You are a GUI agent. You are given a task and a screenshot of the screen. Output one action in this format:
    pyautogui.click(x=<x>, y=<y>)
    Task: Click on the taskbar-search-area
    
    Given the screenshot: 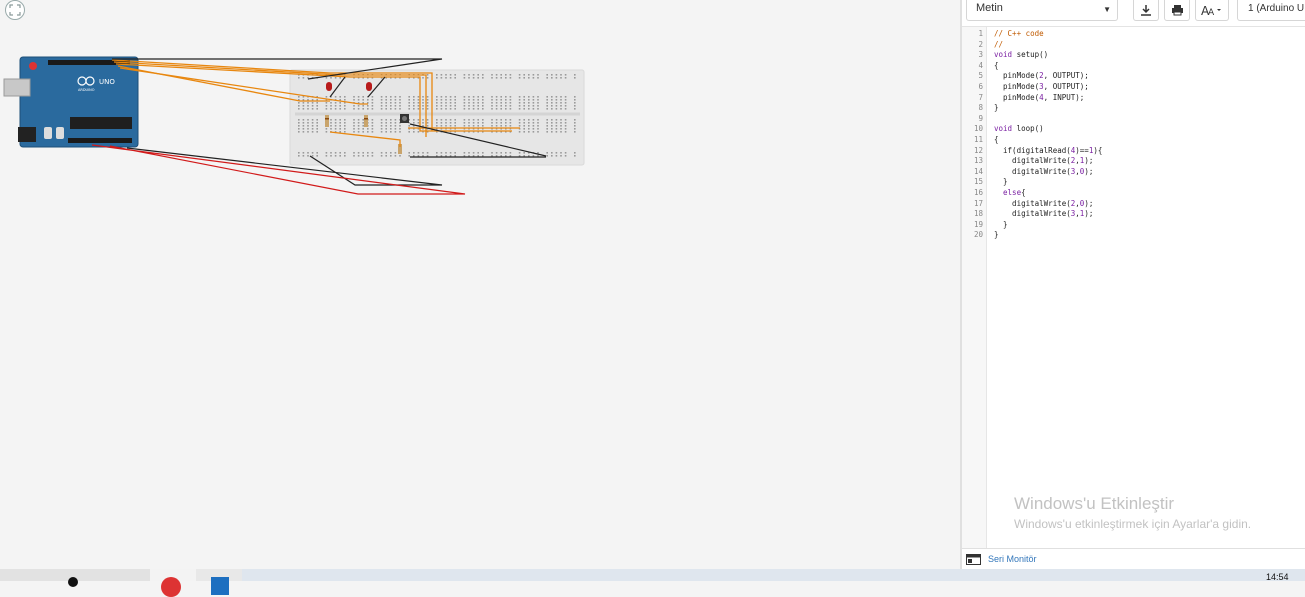 What is the action you would take?
    pyautogui.click(x=75, y=578)
    